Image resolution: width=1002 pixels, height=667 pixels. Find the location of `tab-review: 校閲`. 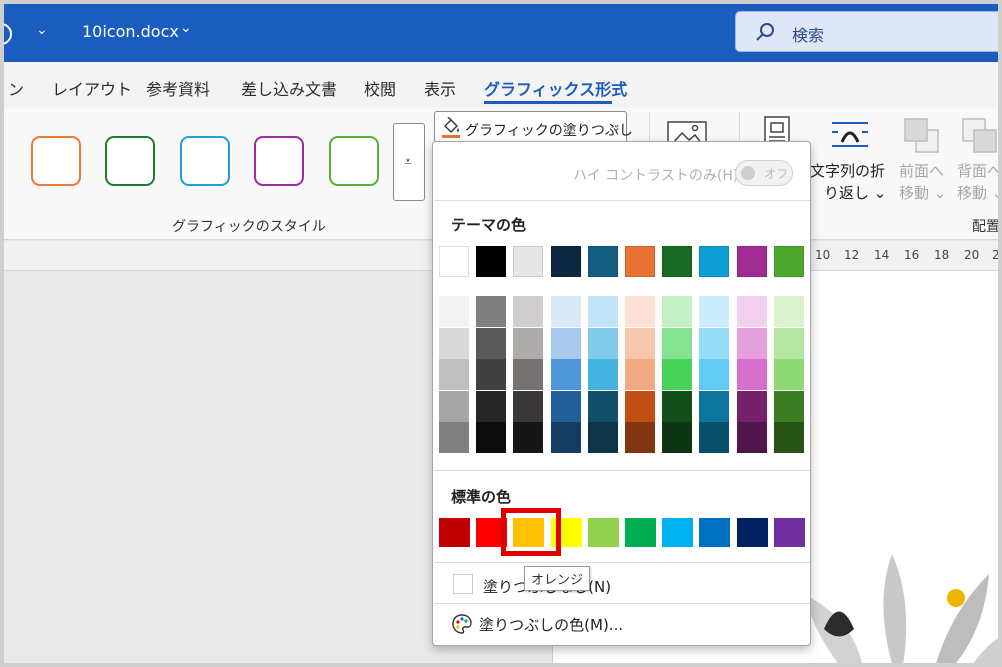

tab-review: 校閲 is located at coordinates (380, 88).